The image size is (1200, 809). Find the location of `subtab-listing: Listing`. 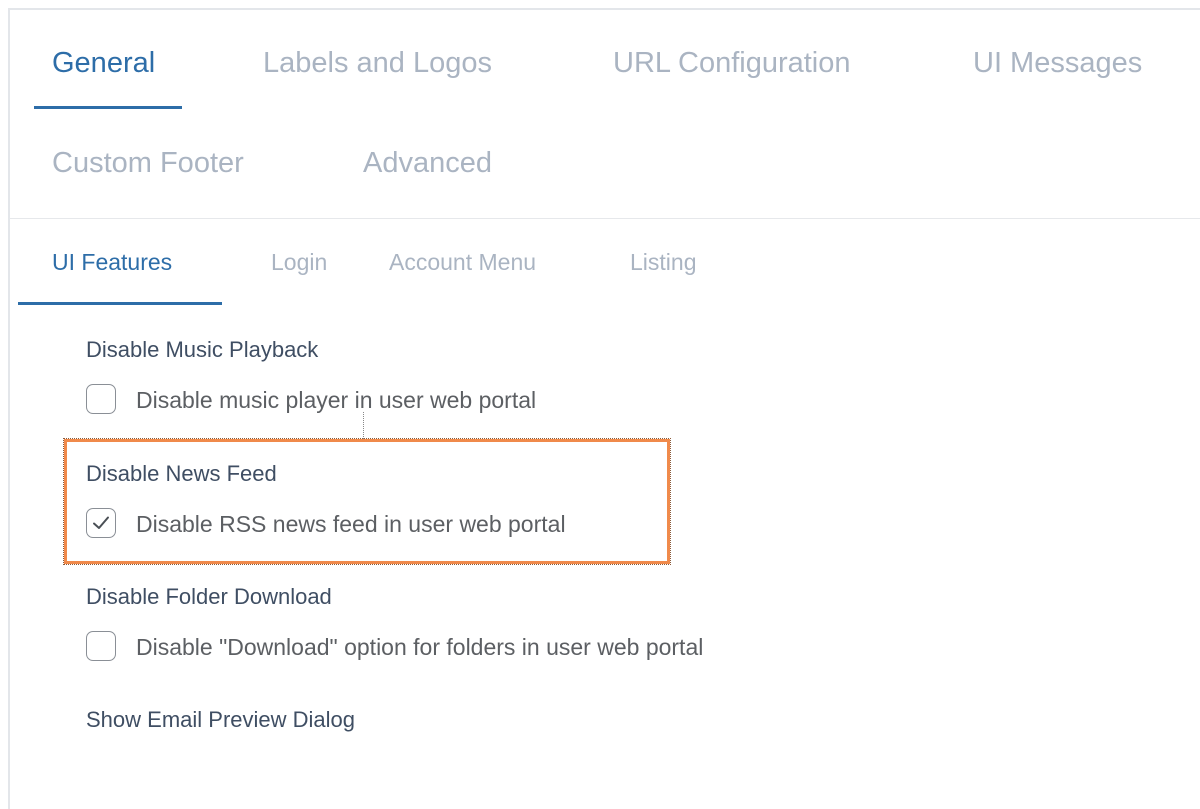

subtab-listing: Listing is located at coordinates (663, 262).